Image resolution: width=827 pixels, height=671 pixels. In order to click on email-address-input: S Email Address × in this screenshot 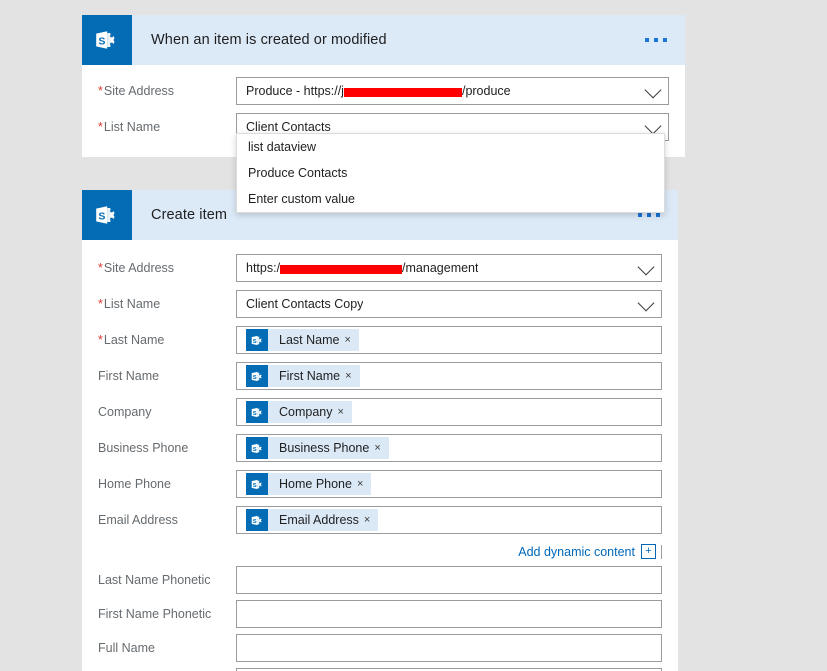, I will do `click(449, 520)`.